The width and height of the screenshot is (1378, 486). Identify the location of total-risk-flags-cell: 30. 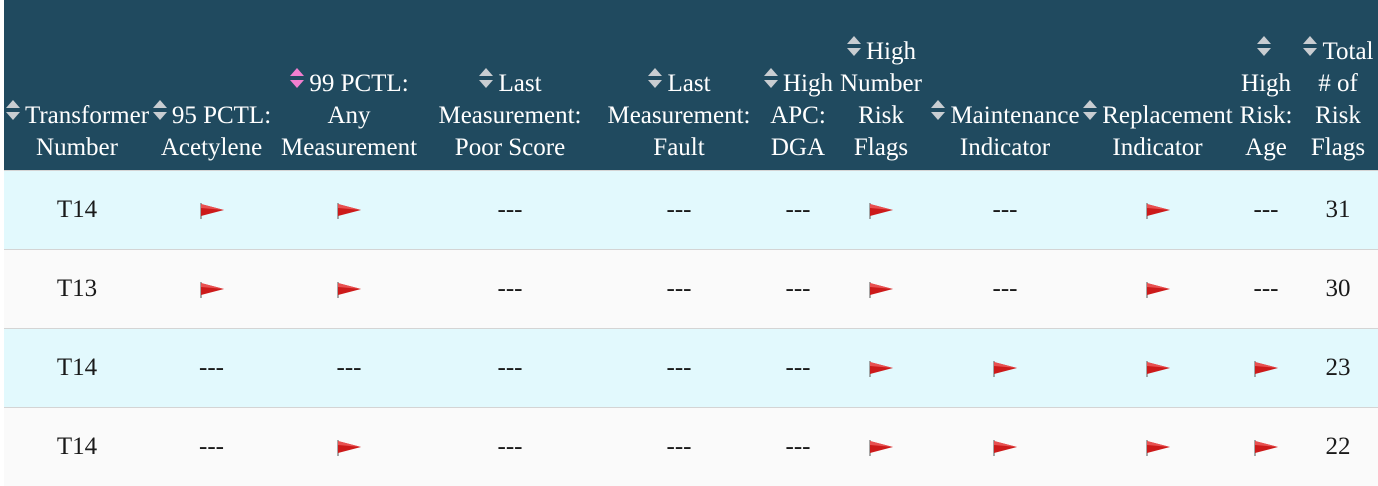
(1338, 288).